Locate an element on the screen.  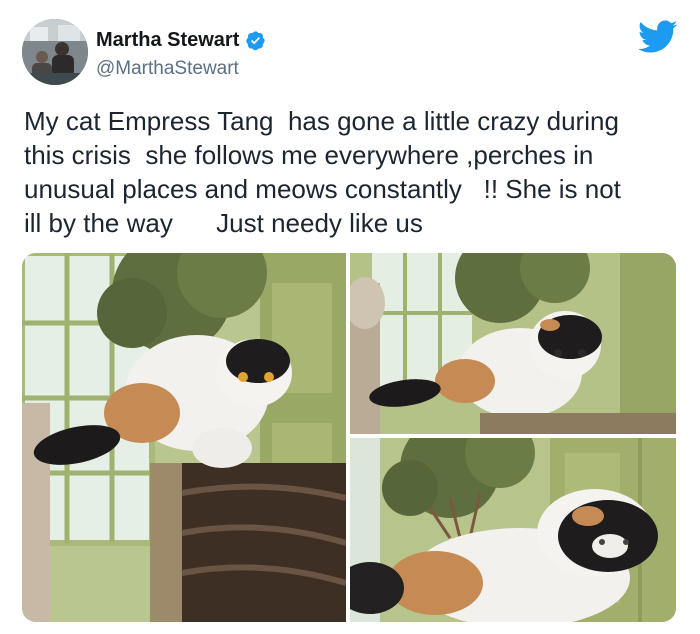
author-display-name: Martha Stewart is located at coordinates (167, 40).